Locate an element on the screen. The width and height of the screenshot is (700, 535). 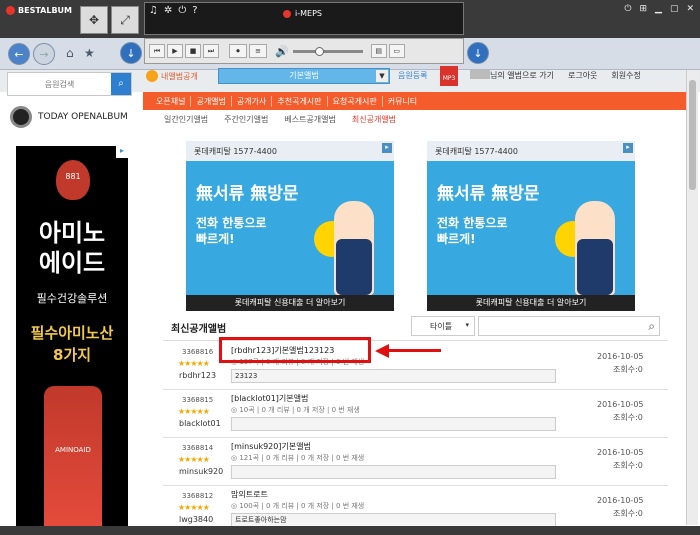
product-bottle: AMINOAID is located at coordinates (73, 456).